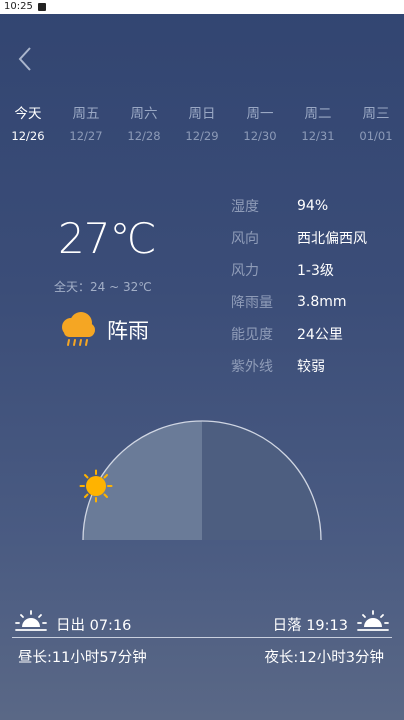 The width and height of the screenshot is (404, 720). What do you see at coordinates (144, 136) in the screenshot?
I see `tab-date-label: 12/28` at bounding box center [144, 136].